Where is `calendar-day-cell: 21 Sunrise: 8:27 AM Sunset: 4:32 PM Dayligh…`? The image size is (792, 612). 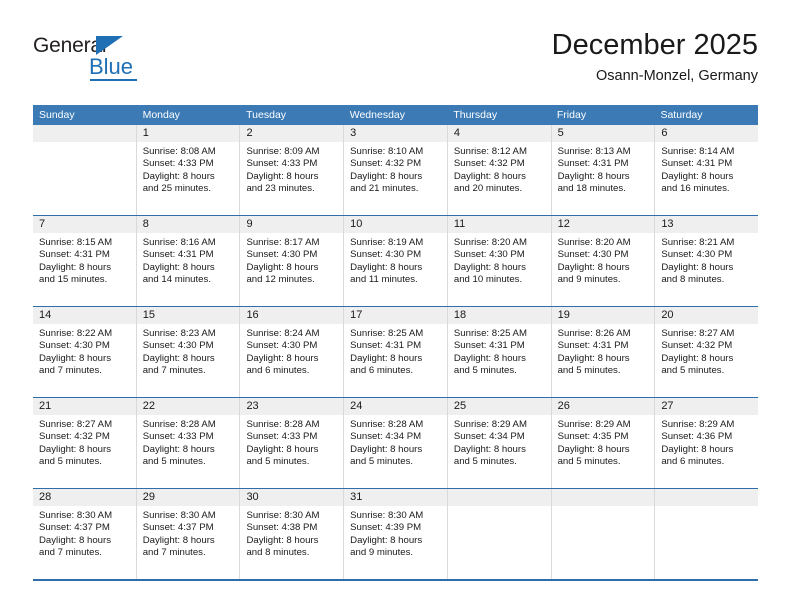 calendar-day-cell: 21 Sunrise: 8:27 AM Sunset: 4:32 PM Dayligh… is located at coordinates (85, 443).